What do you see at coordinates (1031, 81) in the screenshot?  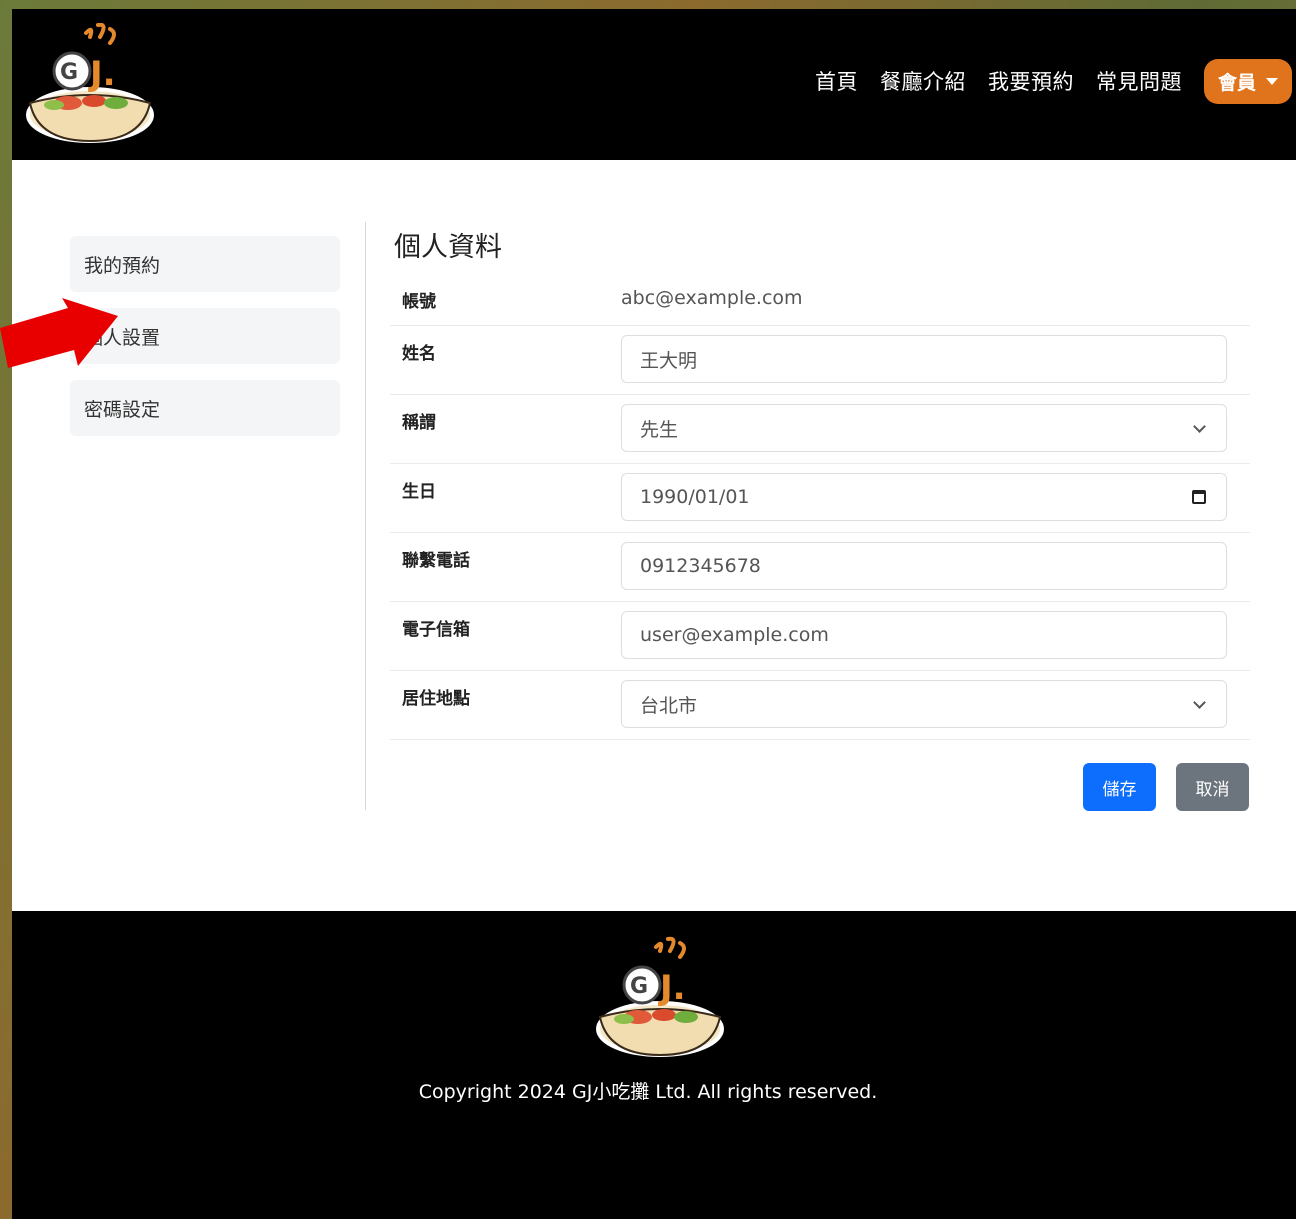 I see `nav-reservation: 我要預約` at bounding box center [1031, 81].